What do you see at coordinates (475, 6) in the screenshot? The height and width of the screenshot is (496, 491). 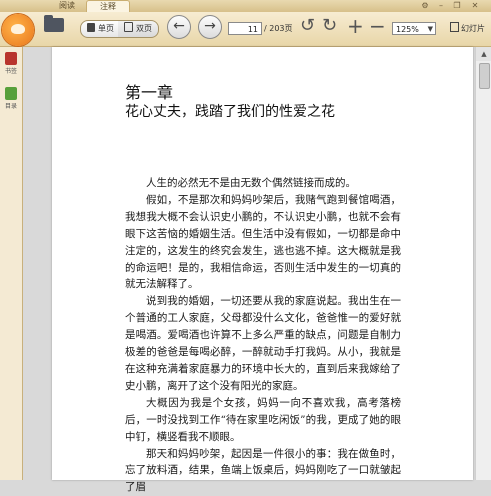 I see `close-icon: ✕` at bounding box center [475, 6].